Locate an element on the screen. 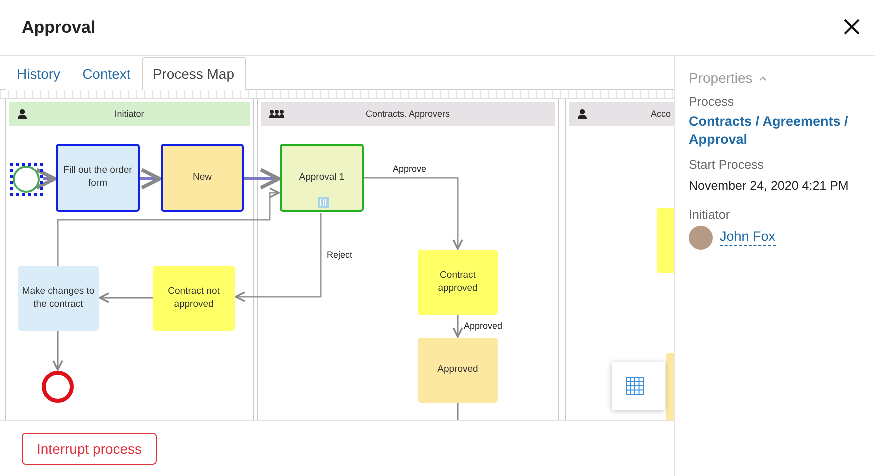 The image size is (875, 476). lane-title: Contracts. Approvers is located at coordinates (408, 114).